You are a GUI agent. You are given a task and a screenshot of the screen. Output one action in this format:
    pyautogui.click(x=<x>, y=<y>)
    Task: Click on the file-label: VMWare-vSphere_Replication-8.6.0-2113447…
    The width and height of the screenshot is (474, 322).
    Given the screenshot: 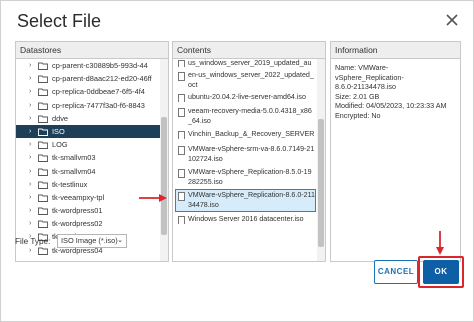 What is the action you would take?
    pyautogui.click(x=251, y=200)
    